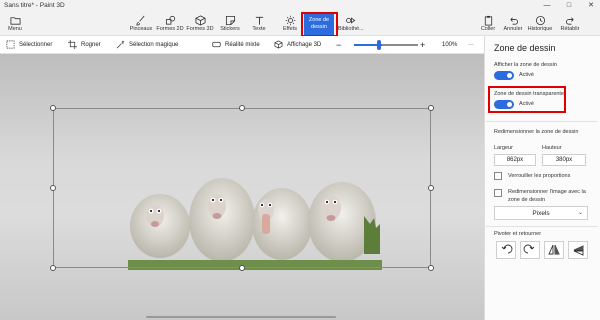  Describe the element at coordinates (10, 44) in the screenshot. I see `select-icon` at that location.